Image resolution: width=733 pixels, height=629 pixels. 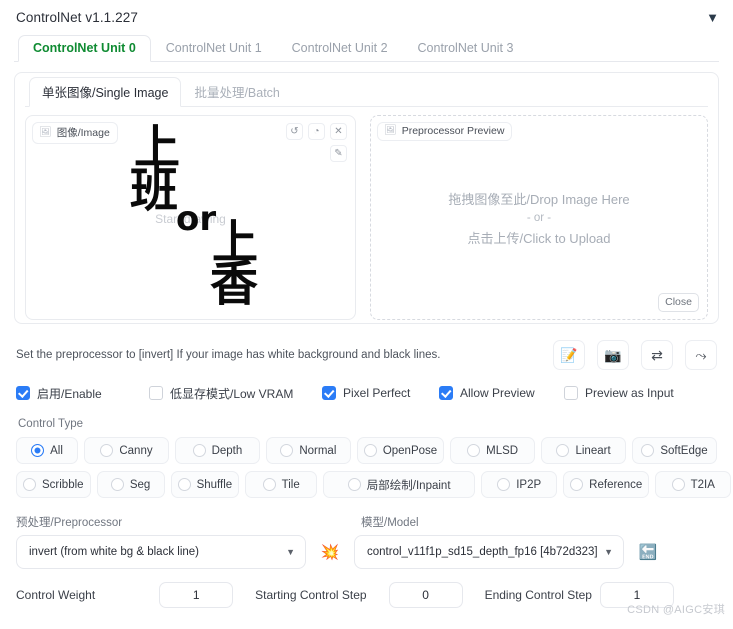 I want to click on checkbox-preview-as-input: Preview as Input, so click(x=619, y=393).